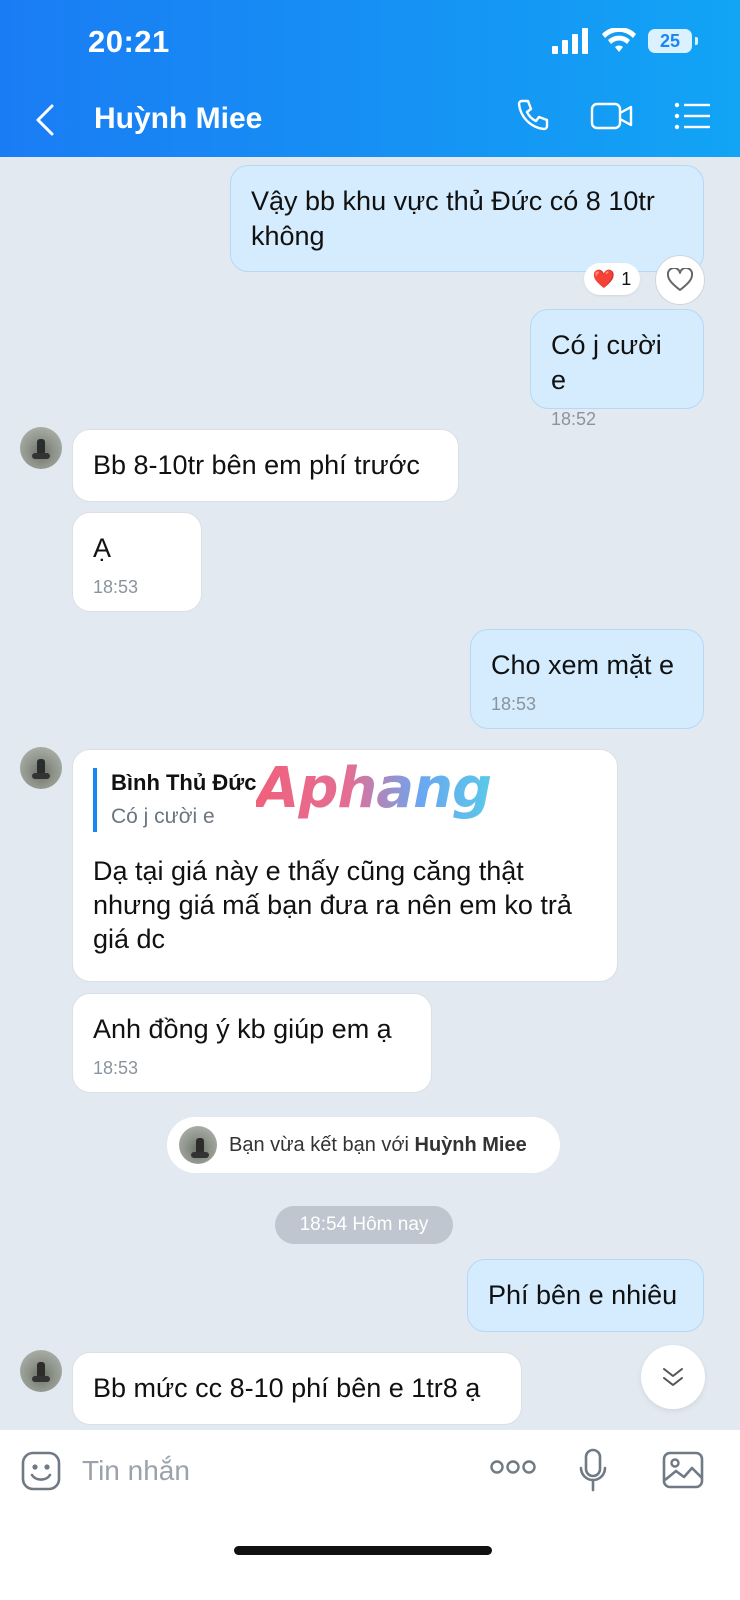 This screenshot has height=1600, width=740. What do you see at coordinates (374, 788) in the screenshot?
I see `watermark-logo: Aphang` at bounding box center [374, 788].